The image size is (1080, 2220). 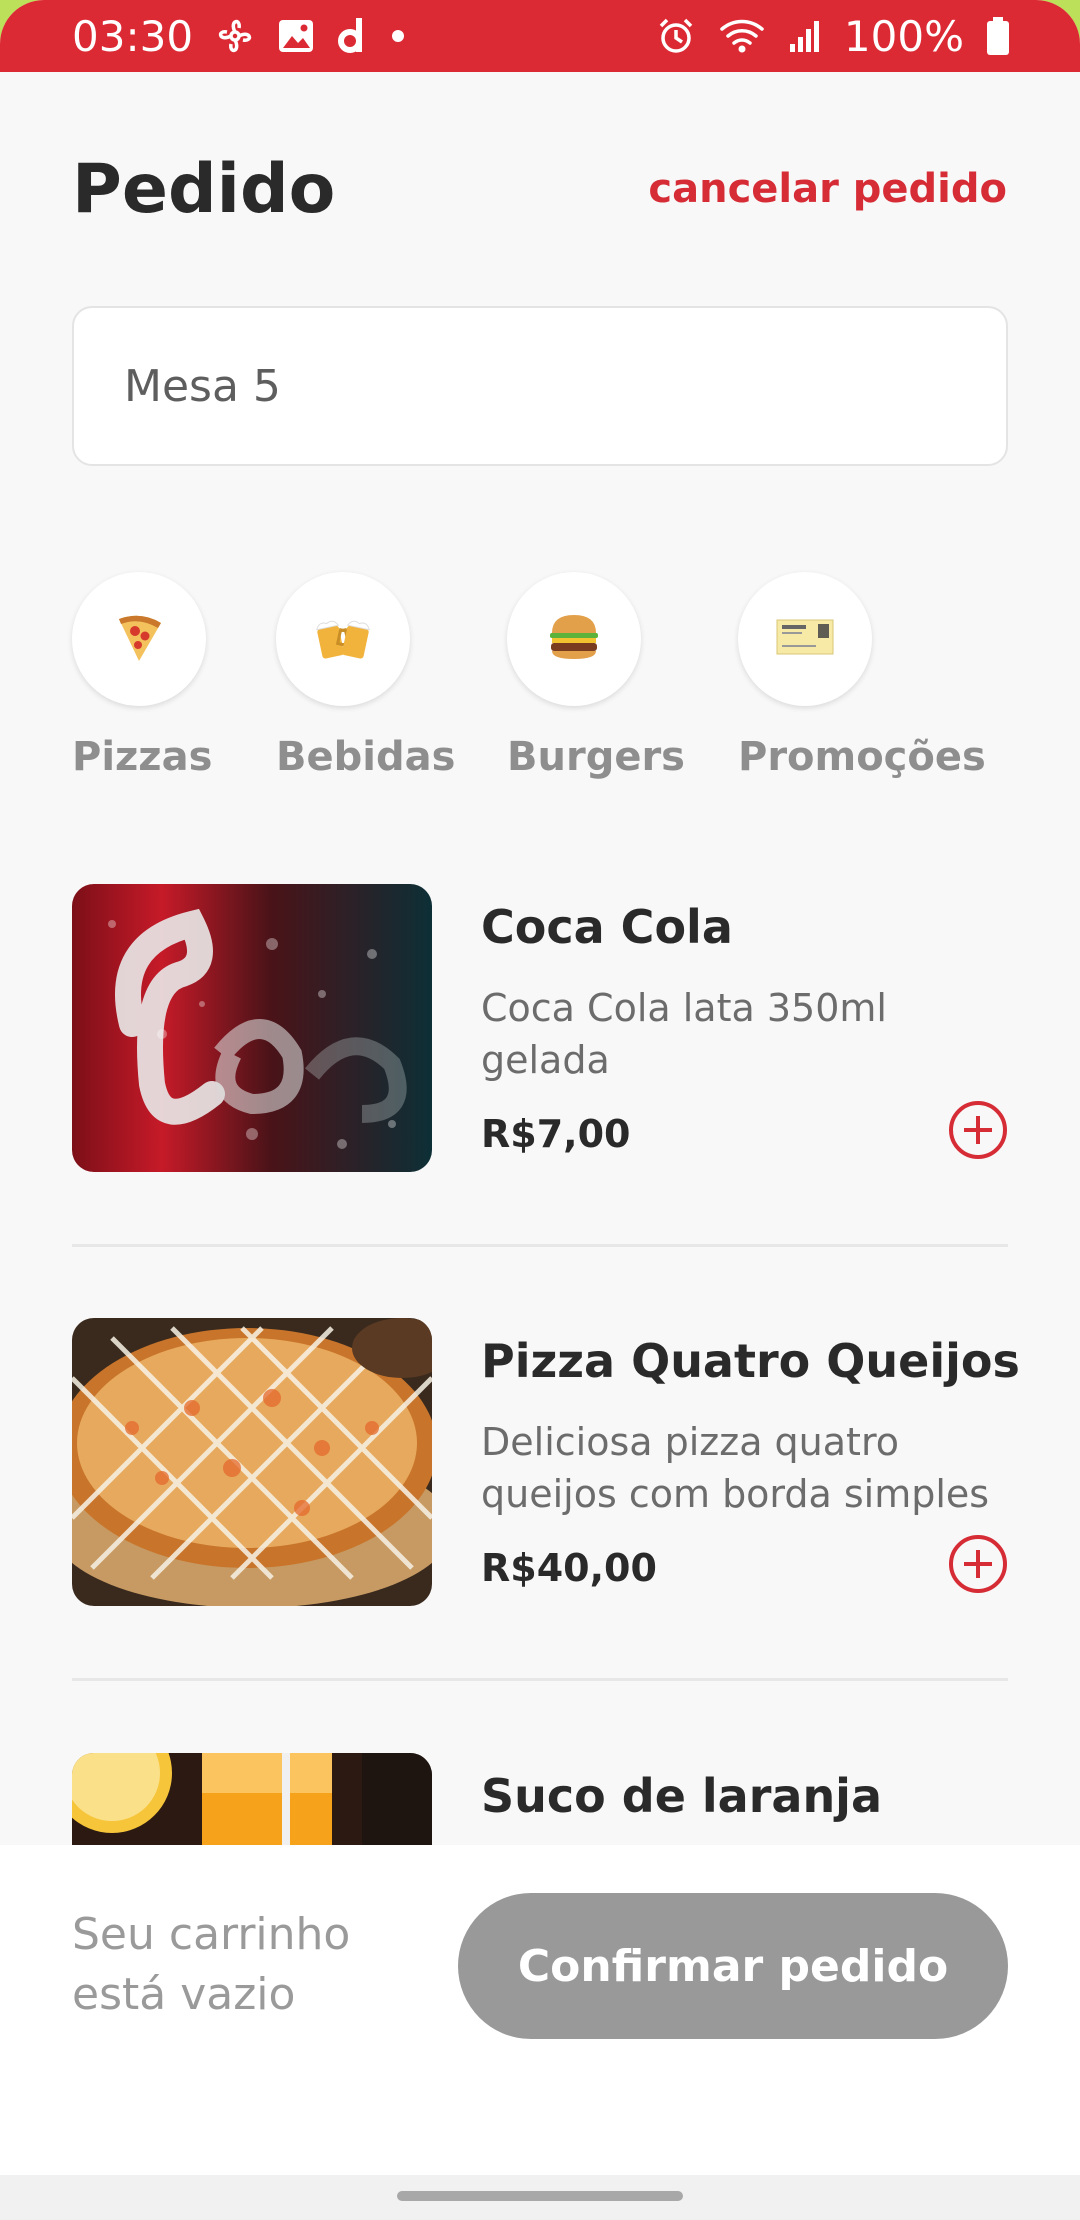 I want to click on category-bebidas: Bebidas, so click(x=365, y=676).